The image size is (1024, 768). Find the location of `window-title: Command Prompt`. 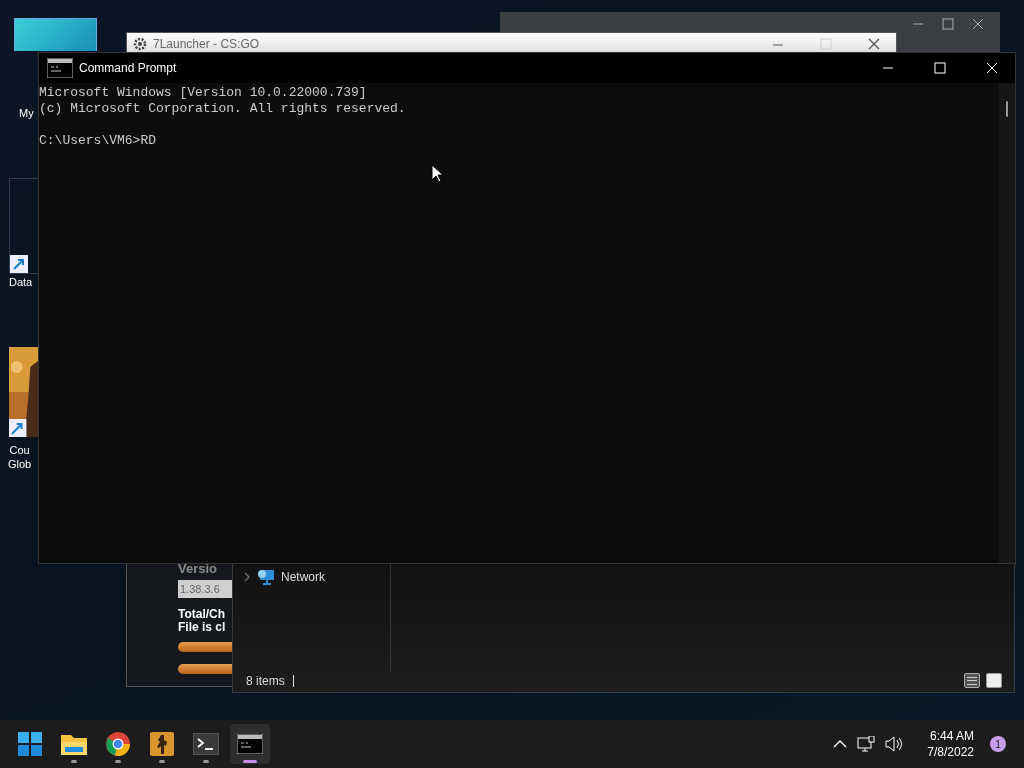

window-title: Command Prompt is located at coordinates (128, 68).